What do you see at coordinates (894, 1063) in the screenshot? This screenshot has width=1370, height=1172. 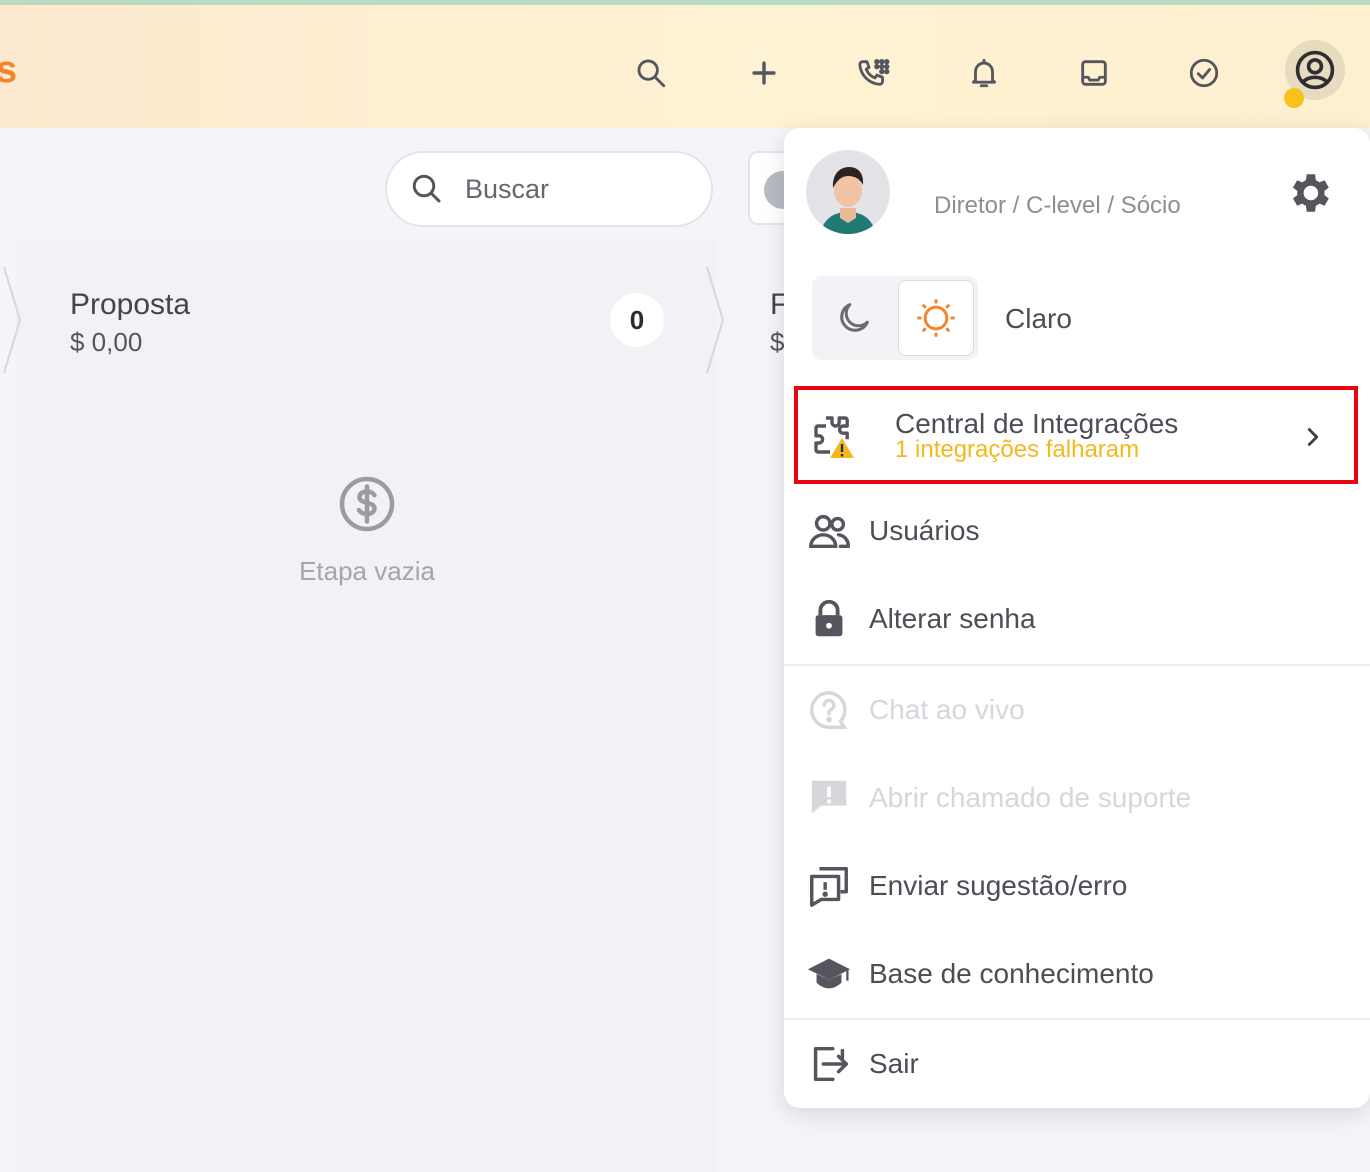 I see `menu-item-label: Sair` at bounding box center [894, 1063].